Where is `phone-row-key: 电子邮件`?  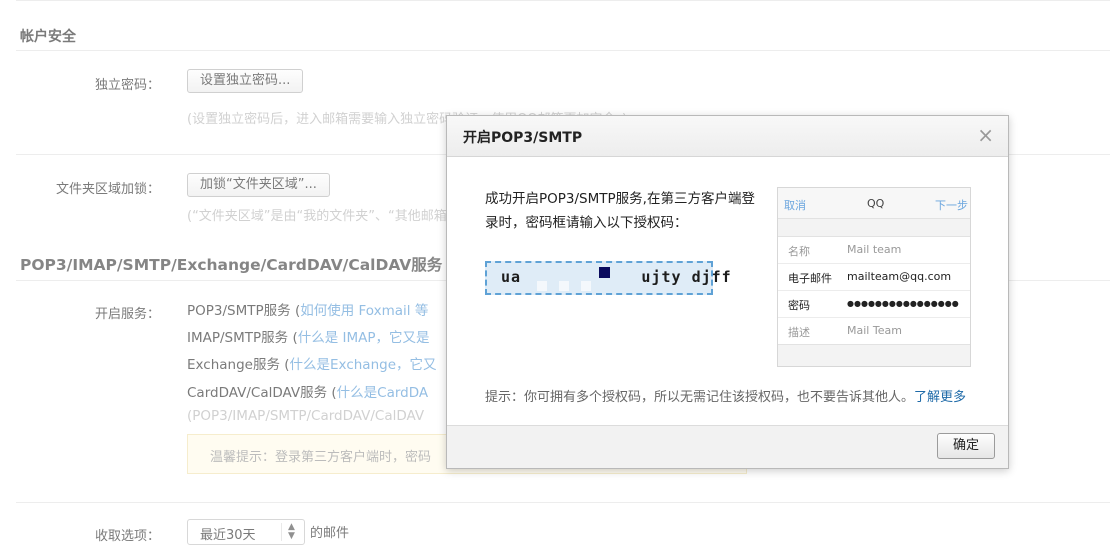 phone-row-key: 电子邮件 is located at coordinates (810, 278).